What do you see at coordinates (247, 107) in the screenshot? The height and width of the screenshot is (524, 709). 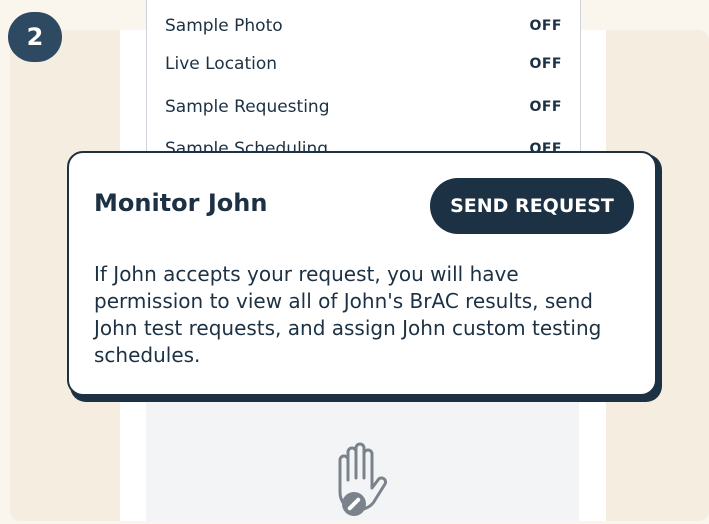 I see `setting-label: Sample Requesting` at bounding box center [247, 107].